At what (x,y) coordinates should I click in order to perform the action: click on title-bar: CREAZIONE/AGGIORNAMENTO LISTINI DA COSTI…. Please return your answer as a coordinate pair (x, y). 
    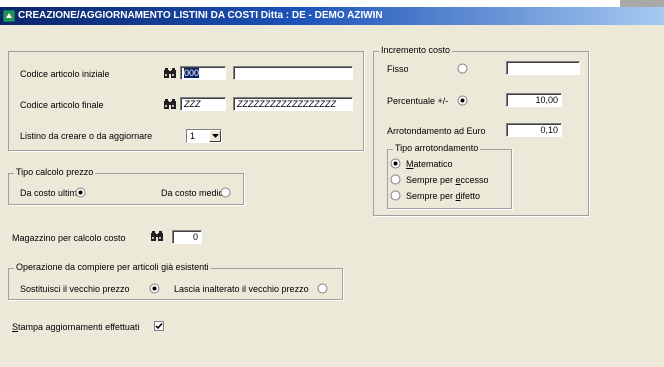
    Looking at the image, I should click on (332, 16).